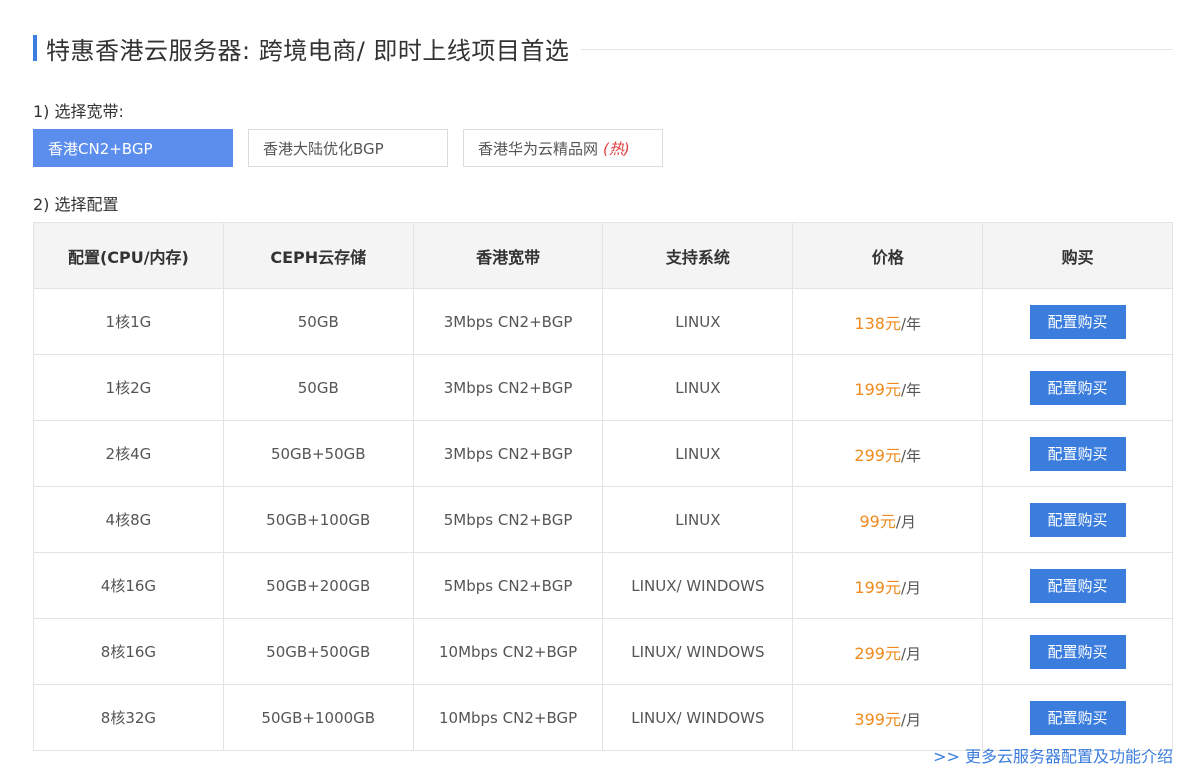 The image size is (1198, 773). I want to click on step2-label: 2) 选择配置, so click(76, 204).